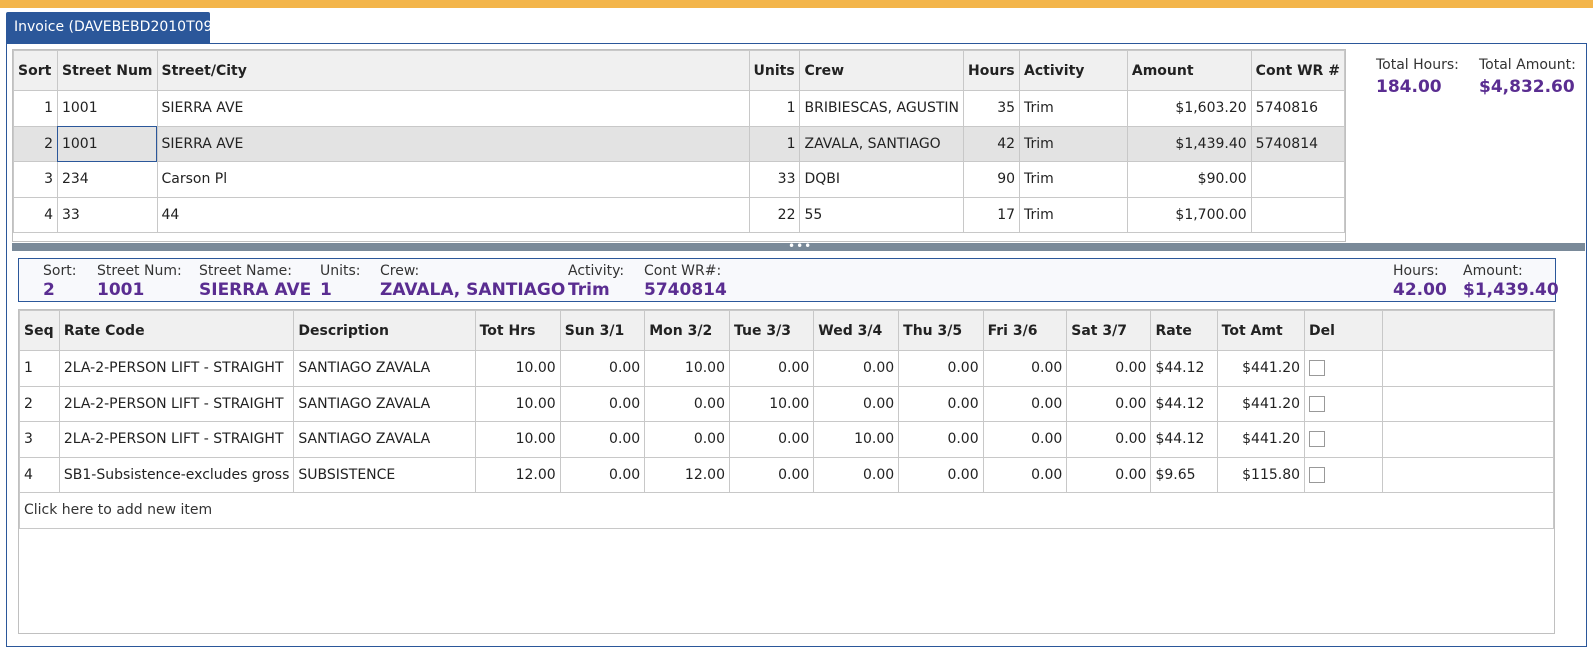 This screenshot has height=655, width=1593. I want to click on cell-street-num-focused: 1001, so click(107, 143).